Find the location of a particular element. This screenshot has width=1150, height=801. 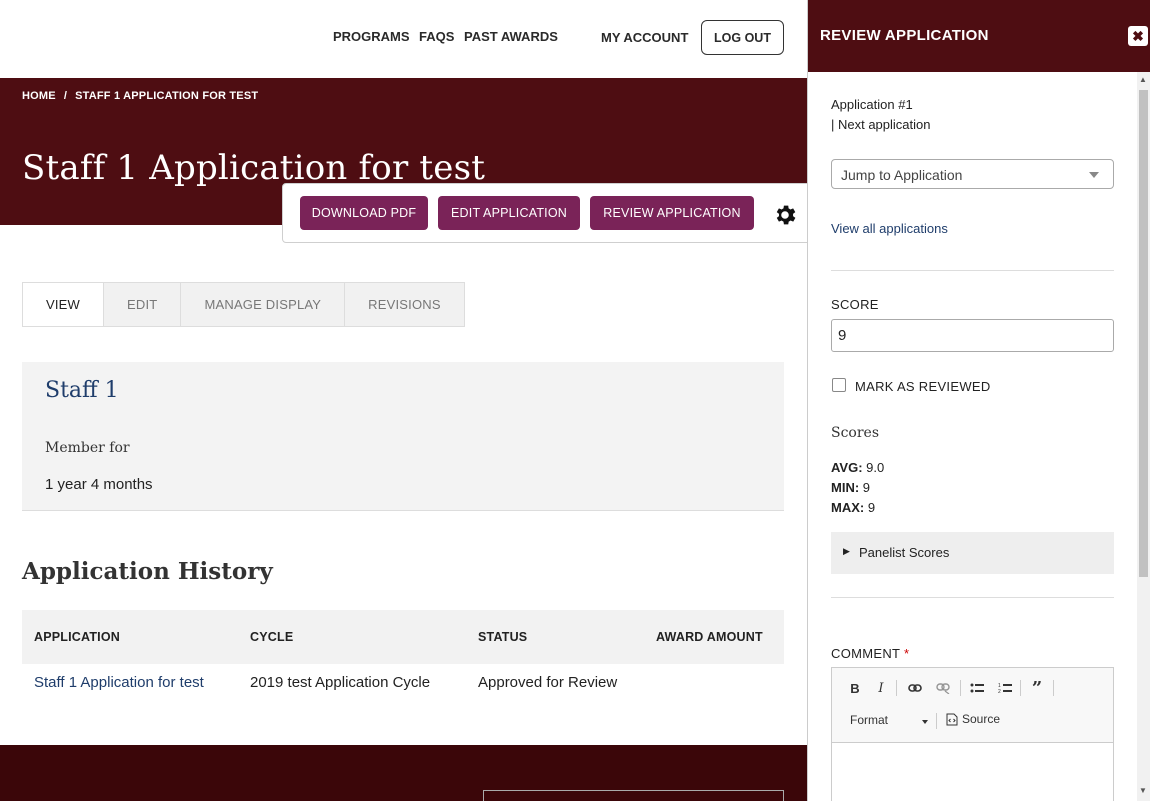

scrollbar-thumb is located at coordinates (1143, 333).